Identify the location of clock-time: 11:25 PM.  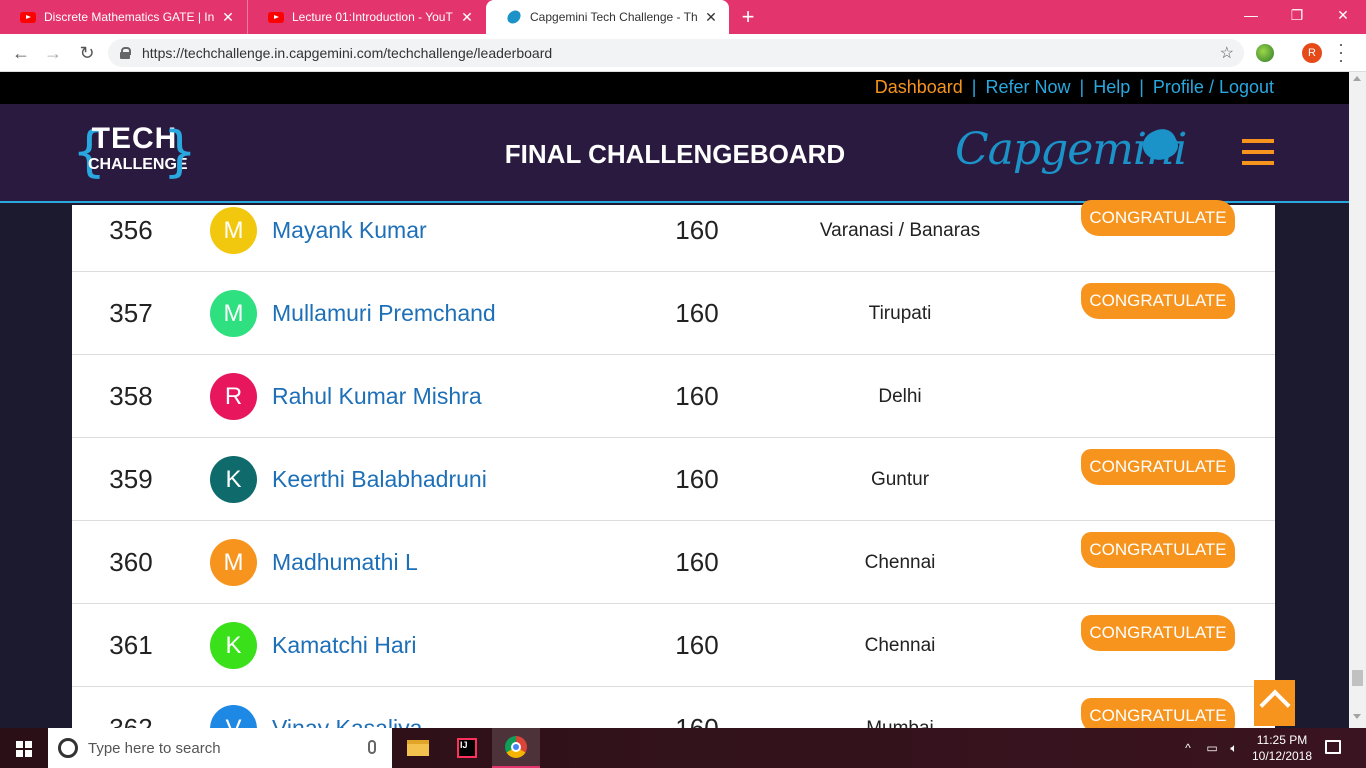
(1282, 740).